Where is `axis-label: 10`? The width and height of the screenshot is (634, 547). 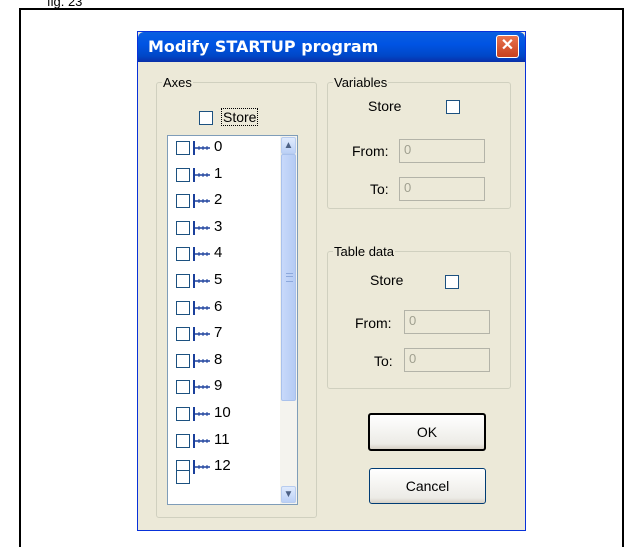
axis-label: 10 is located at coordinates (222, 412).